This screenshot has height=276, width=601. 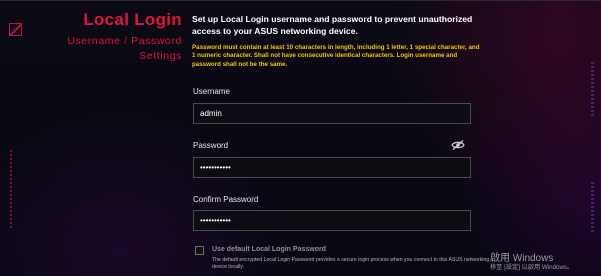 I want to click on username-field: admin, so click(x=332, y=113).